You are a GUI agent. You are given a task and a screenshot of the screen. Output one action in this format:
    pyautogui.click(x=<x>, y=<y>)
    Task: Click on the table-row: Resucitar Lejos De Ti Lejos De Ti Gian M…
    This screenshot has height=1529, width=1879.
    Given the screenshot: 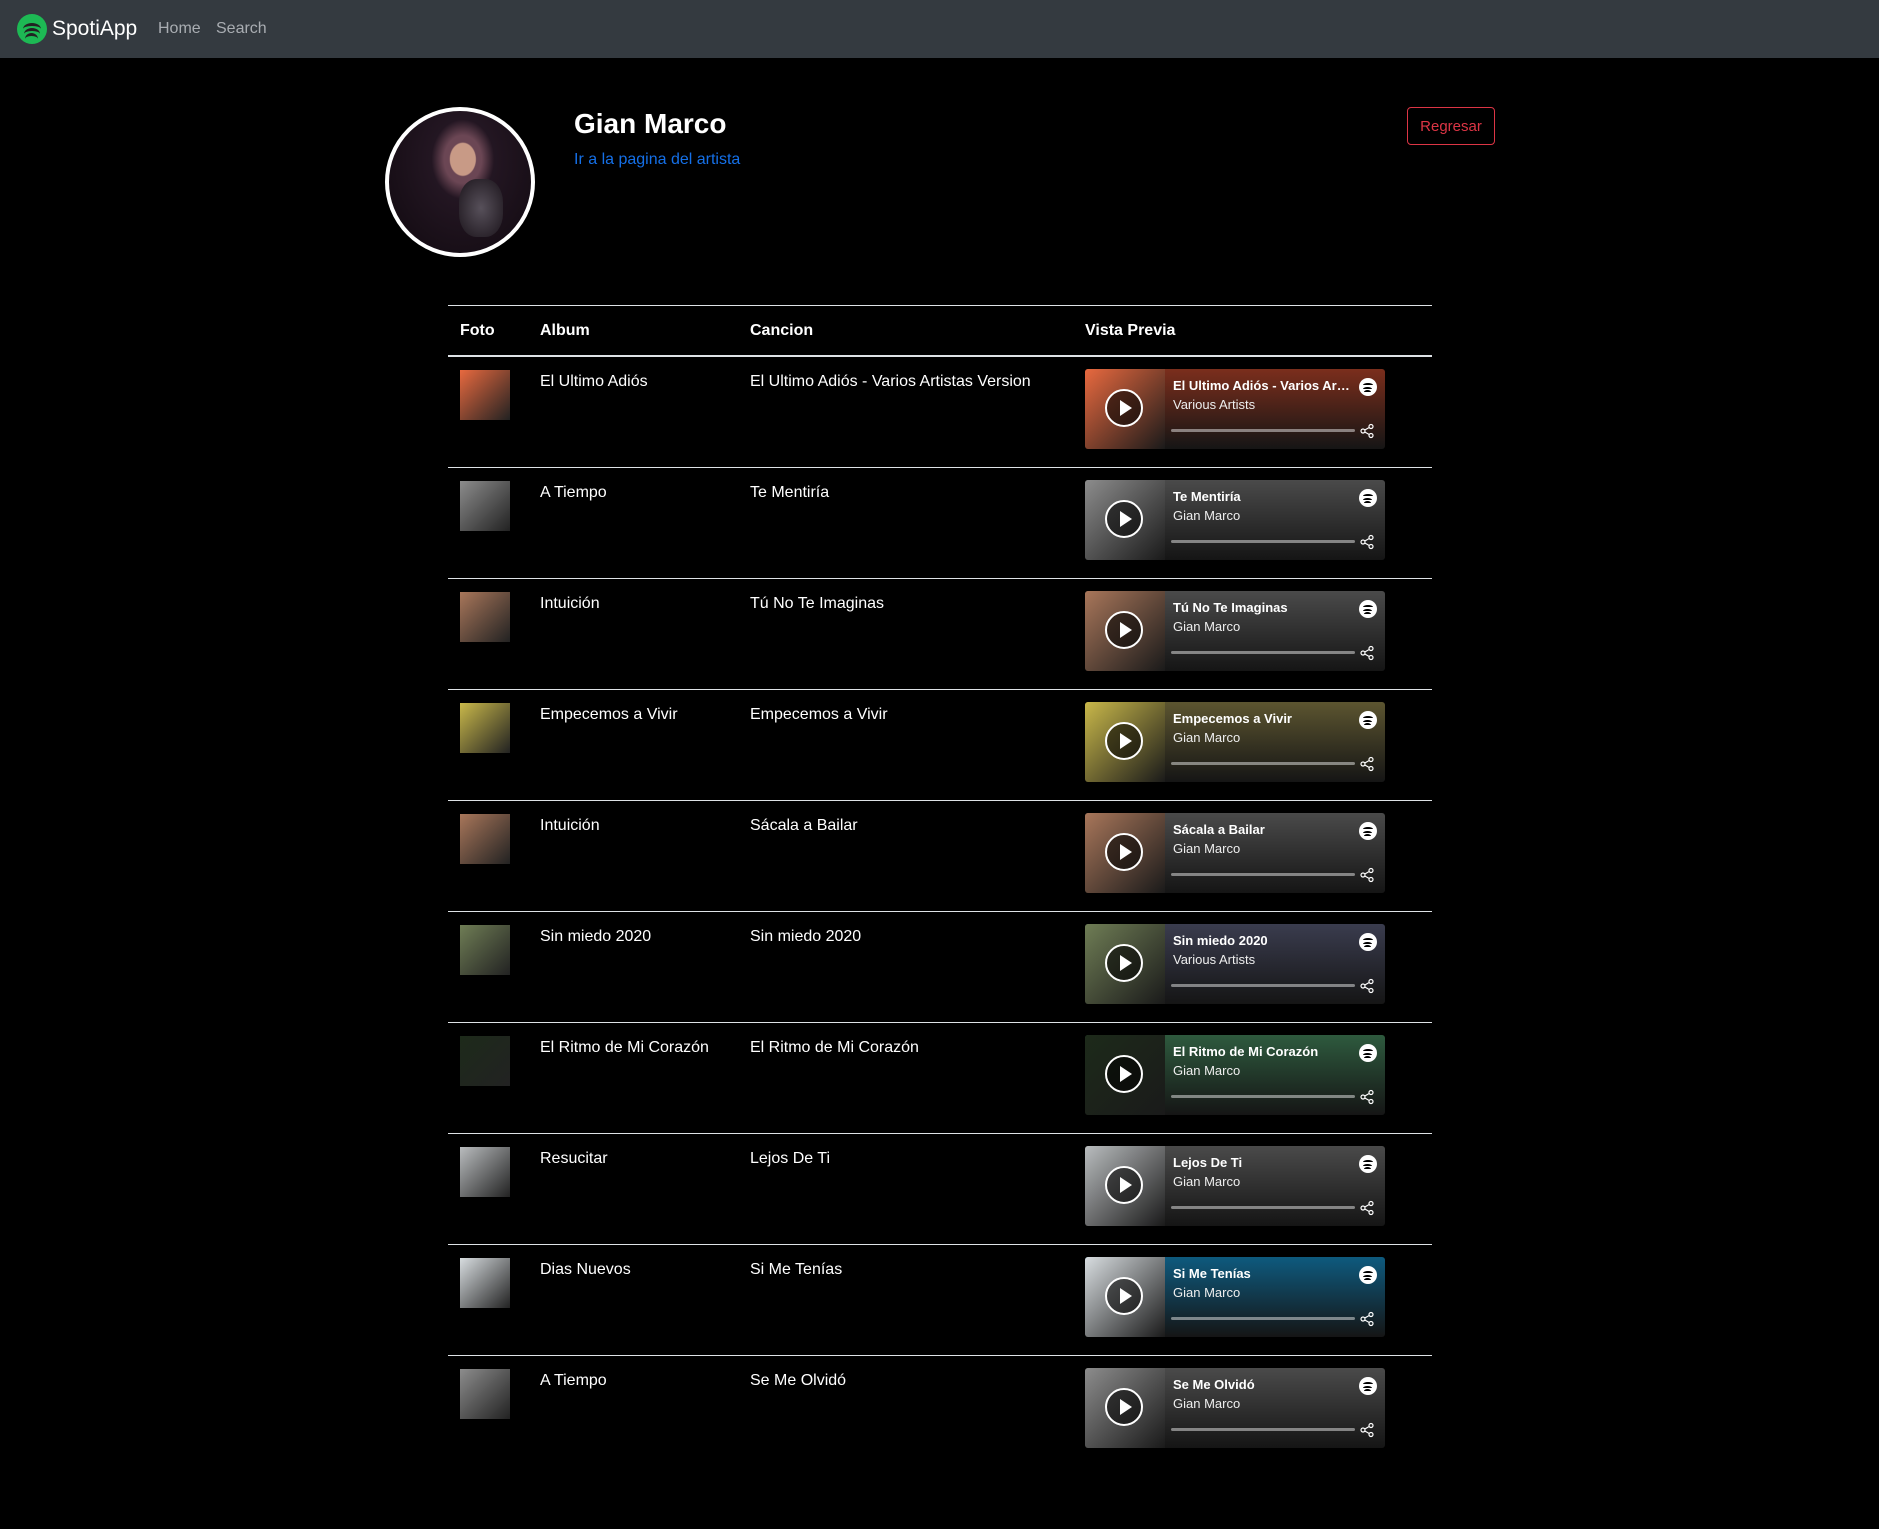 What is the action you would take?
    pyautogui.click(x=940, y=1189)
    